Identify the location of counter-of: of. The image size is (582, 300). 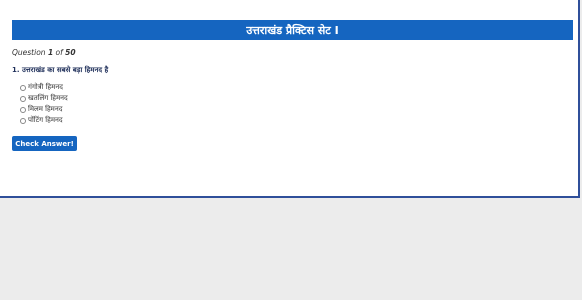
(59, 52).